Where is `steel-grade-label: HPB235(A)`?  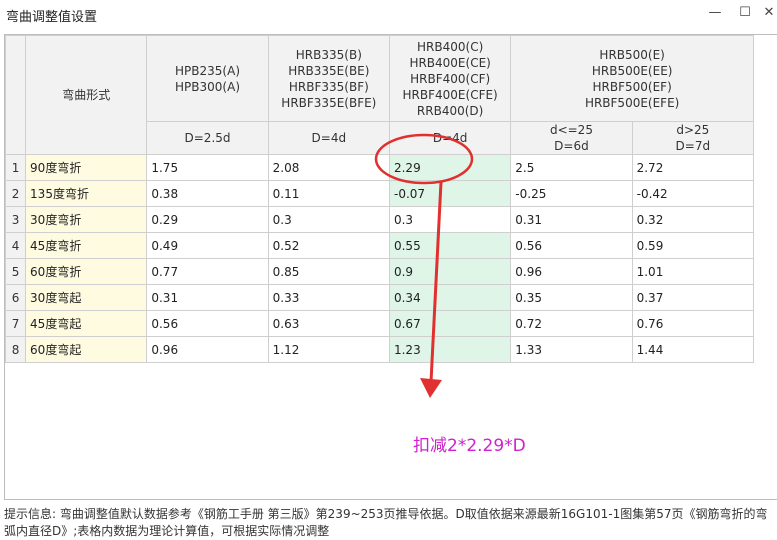
steel-grade-label: HPB235(A) is located at coordinates (207, 70).